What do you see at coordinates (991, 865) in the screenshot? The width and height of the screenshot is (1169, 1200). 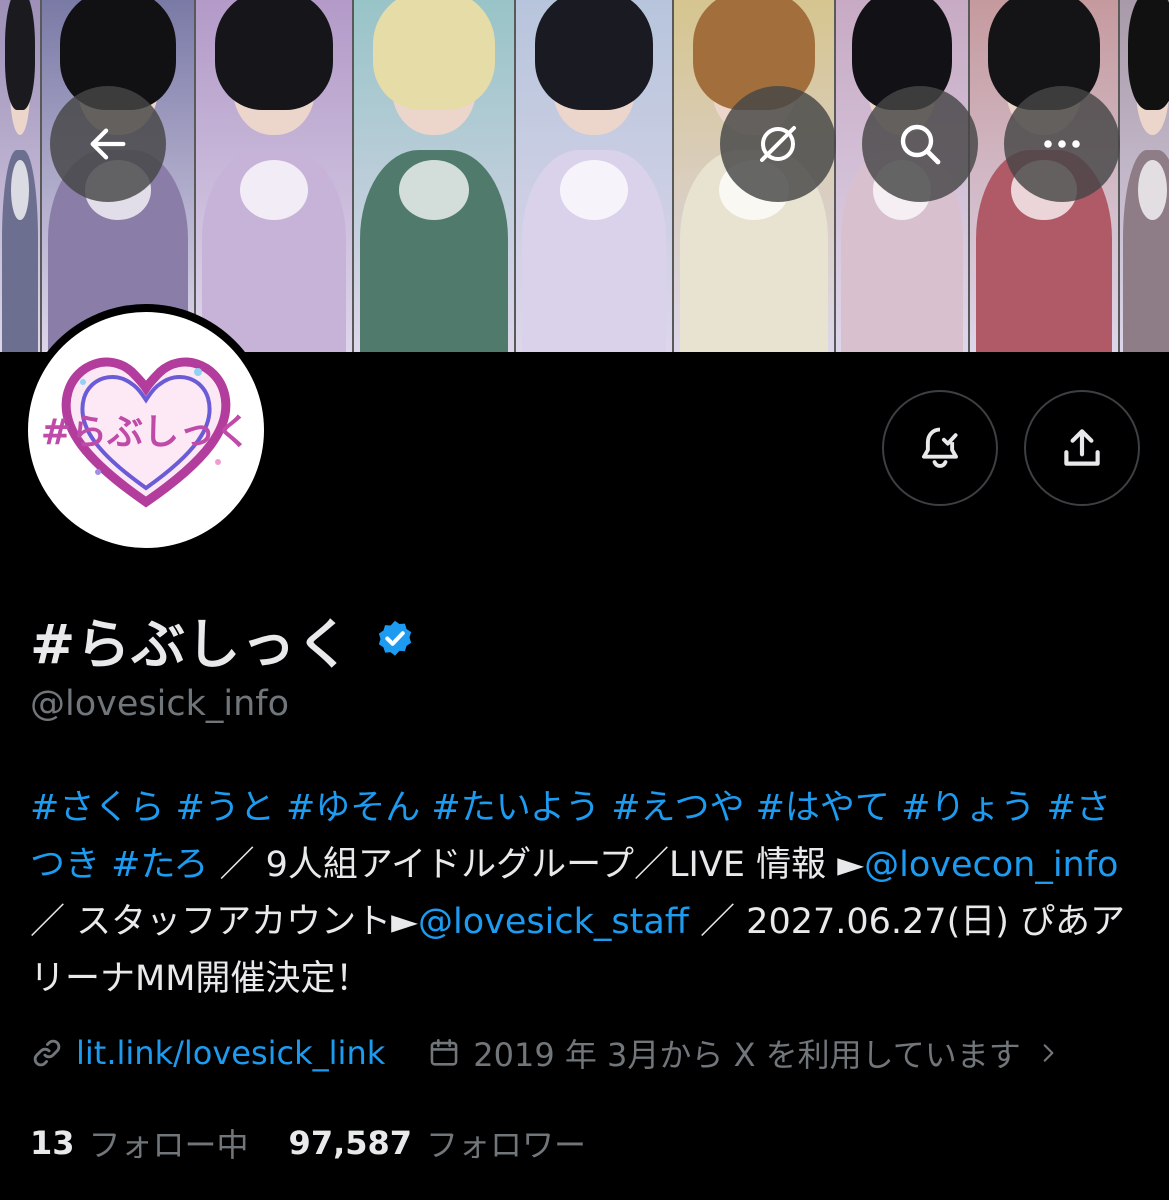 I see `bio-mention-lovecon: @lovecon_info` at bounding box center [991, 865].